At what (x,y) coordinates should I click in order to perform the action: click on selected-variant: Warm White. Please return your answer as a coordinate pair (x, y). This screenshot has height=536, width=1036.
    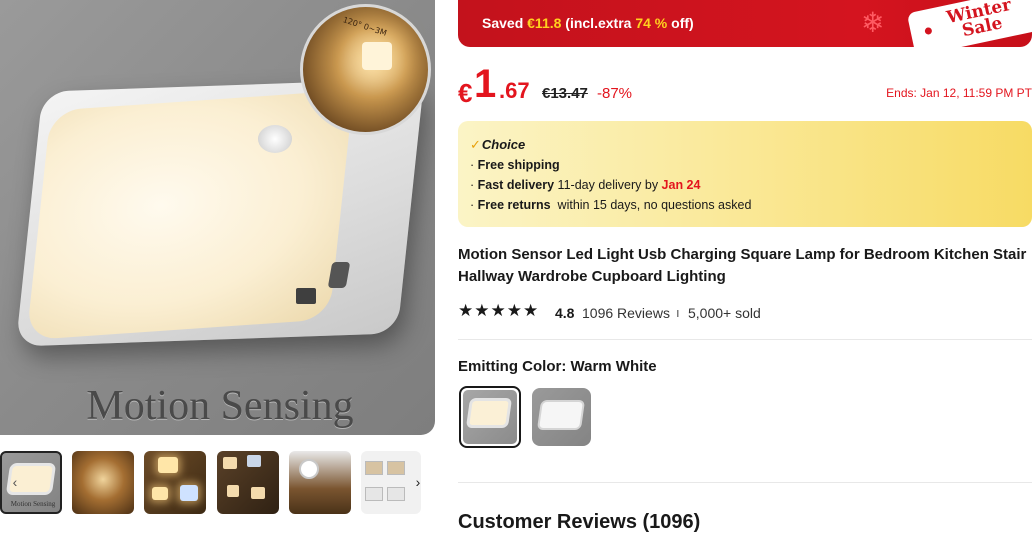
    Looking at the image, I should click on (613, 366).